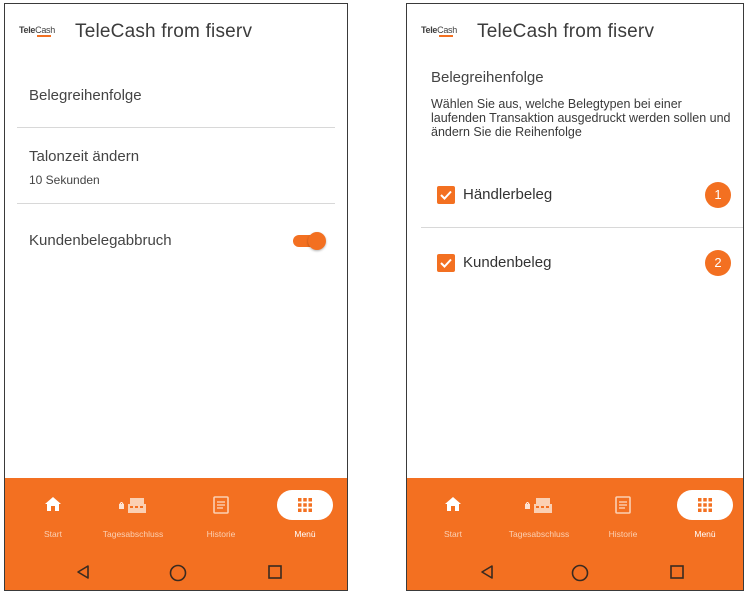 The width and height of the screenshot is (744, 593). Describe the element at coordinates (581, 264) in the screenshot. I see `receipt-row-kundenbeleg: Kundenbeleg 2` at that location.